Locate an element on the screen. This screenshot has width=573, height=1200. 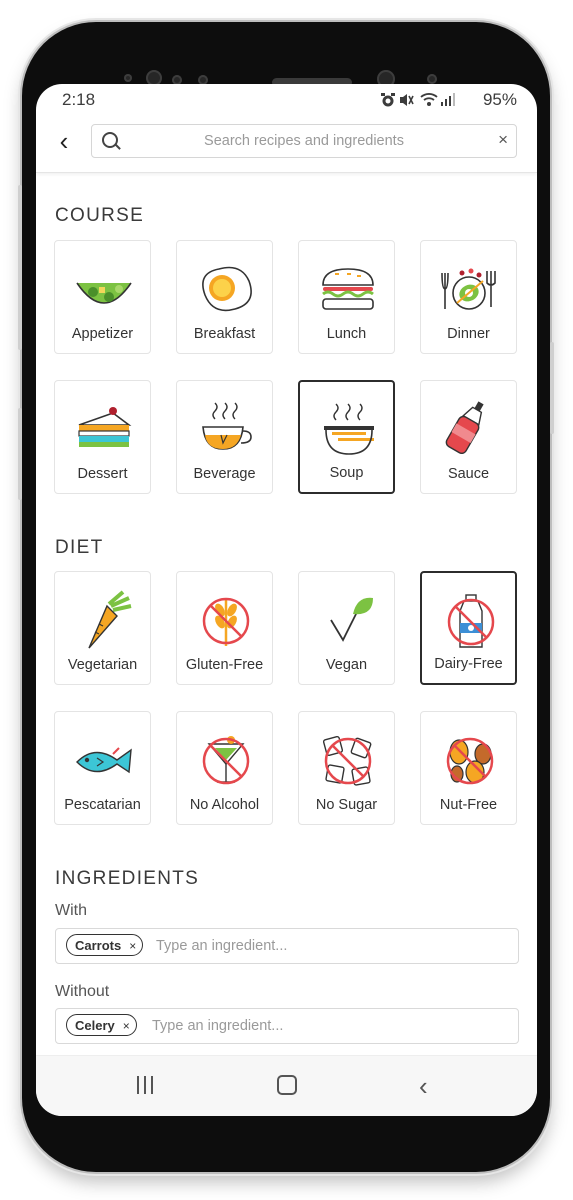
wifi-icon is located at coordinates (429, 99).